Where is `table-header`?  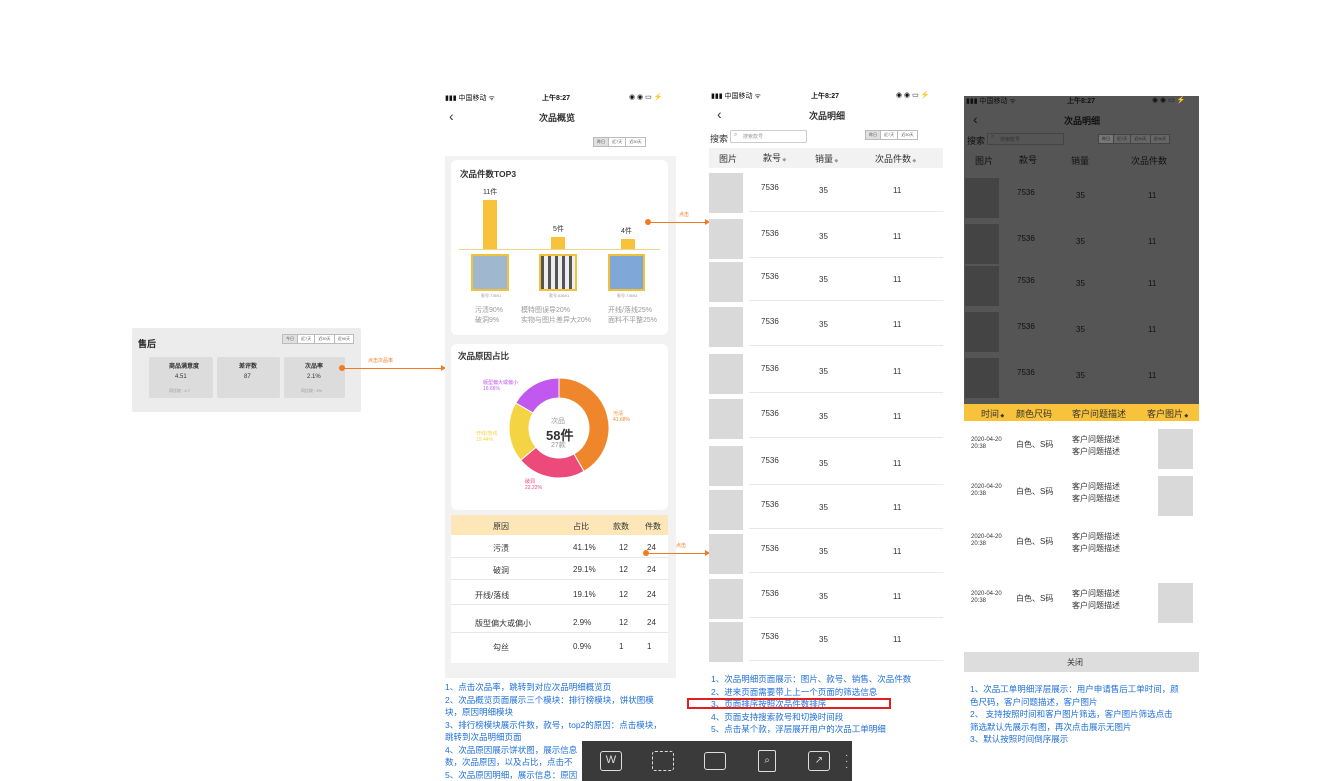 table-header is located at coordinates (559, 525).